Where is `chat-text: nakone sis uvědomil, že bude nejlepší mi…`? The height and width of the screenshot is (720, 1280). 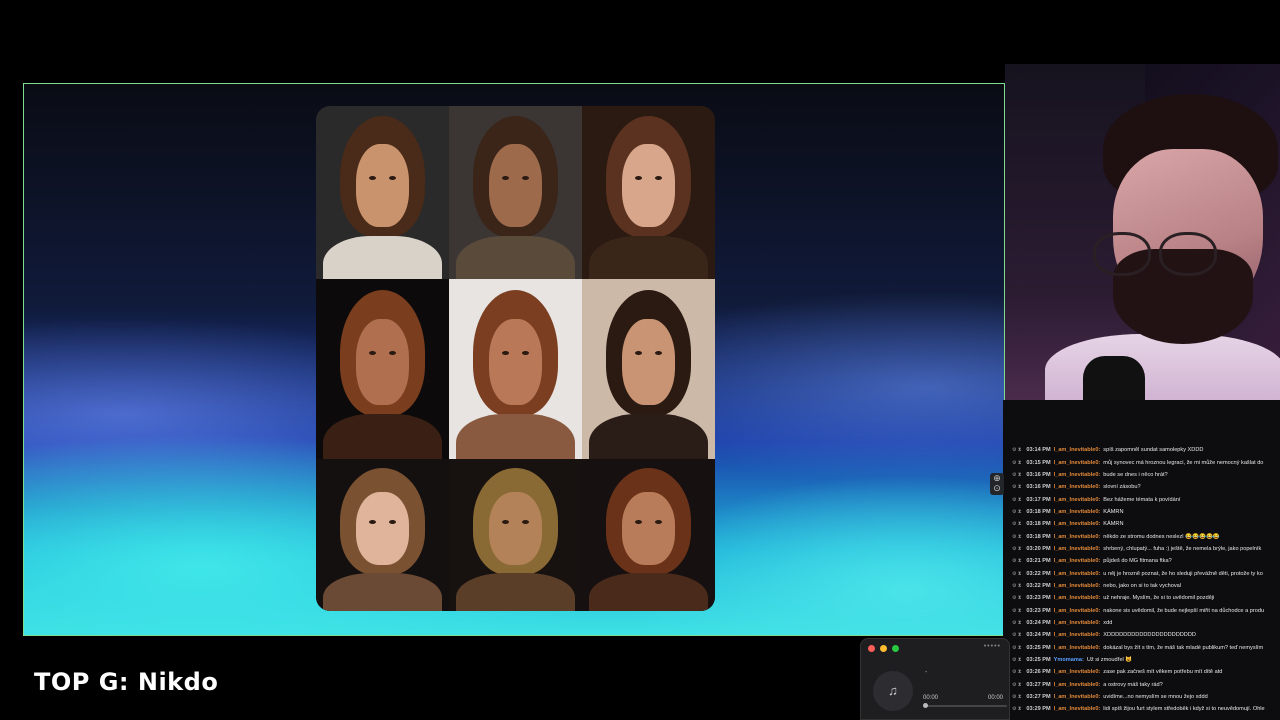 chat-text: nakone sis uvědomil, že bude nejlepší mi… is located at coordinates (1184, 610).